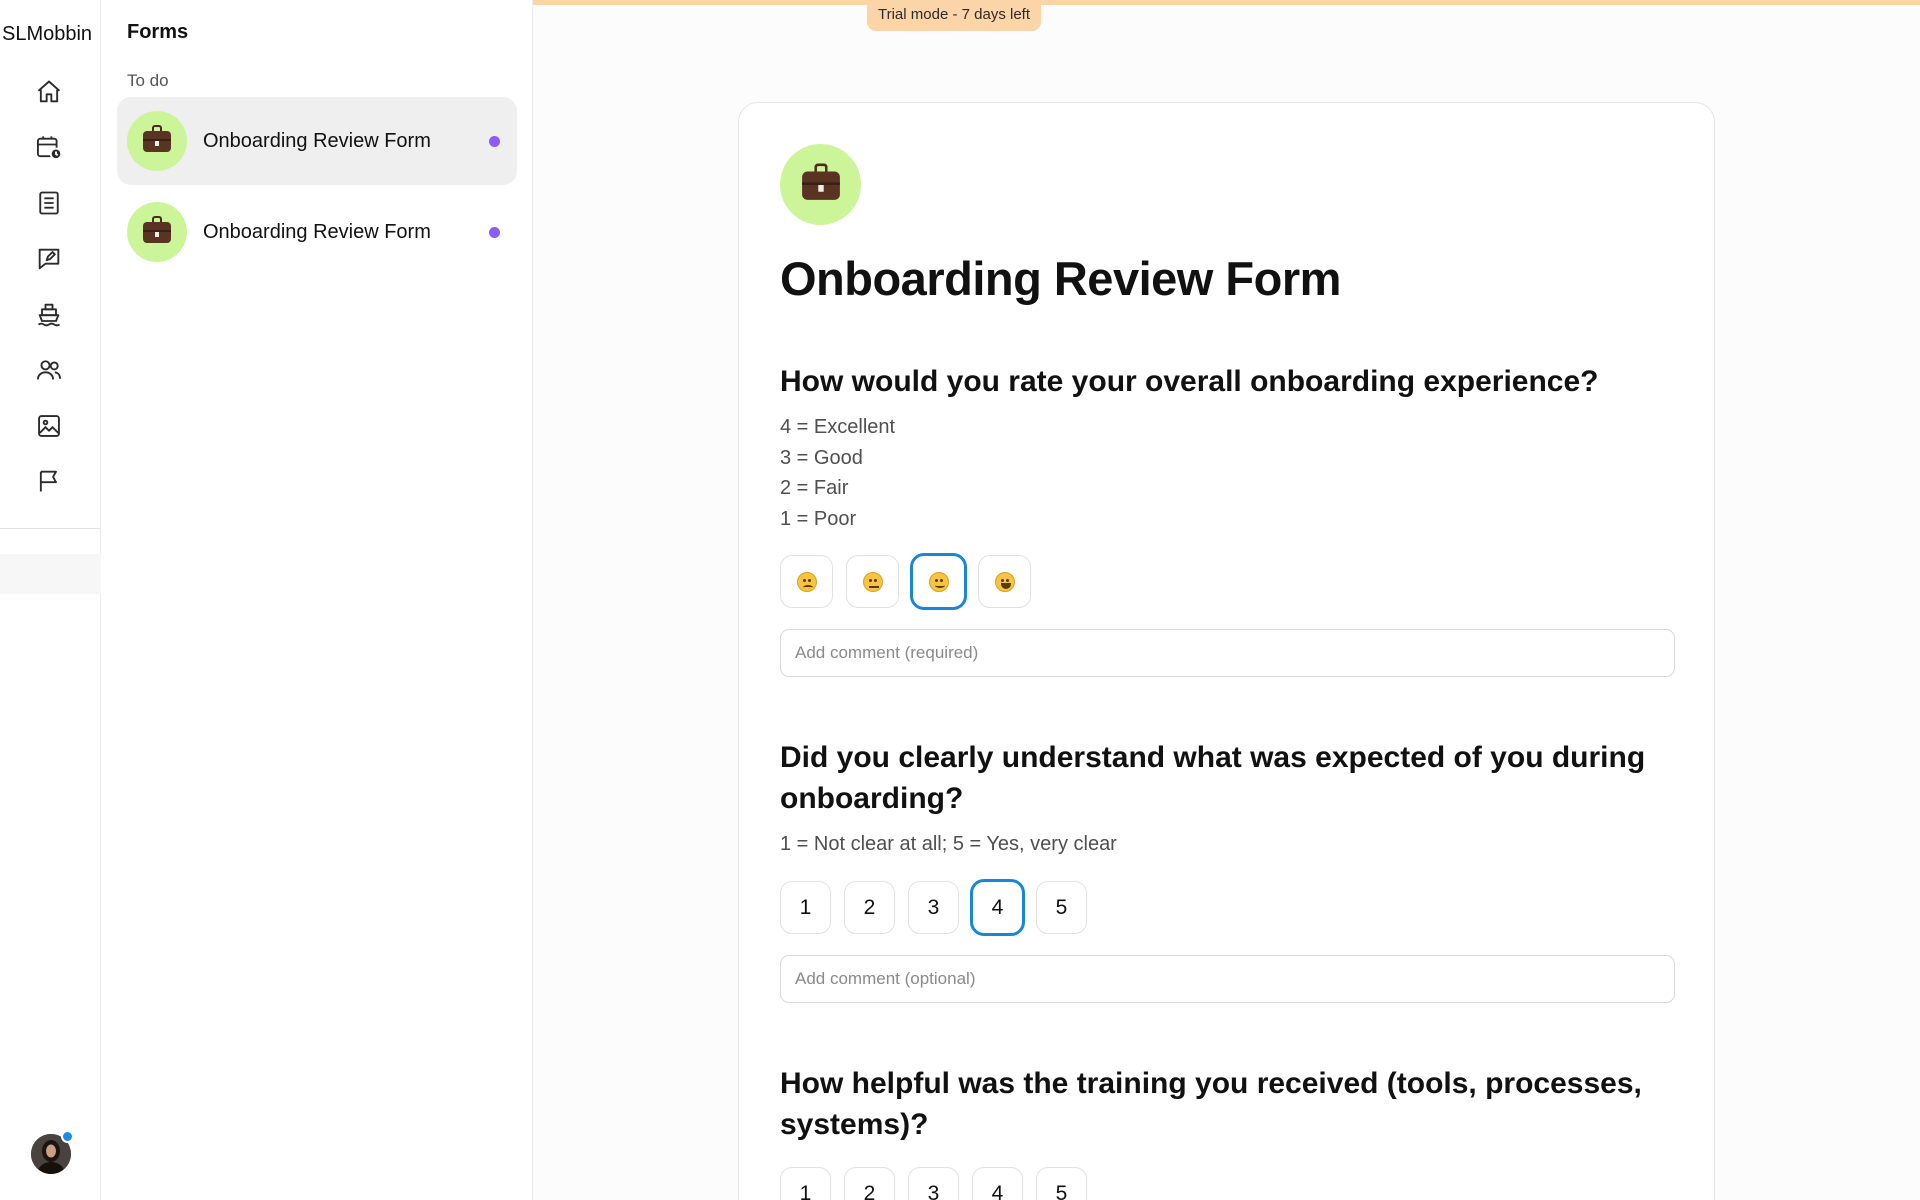 This screenshot has height=1200, width=1920. I want to click on frowning-face-icon, so click(806, 581).